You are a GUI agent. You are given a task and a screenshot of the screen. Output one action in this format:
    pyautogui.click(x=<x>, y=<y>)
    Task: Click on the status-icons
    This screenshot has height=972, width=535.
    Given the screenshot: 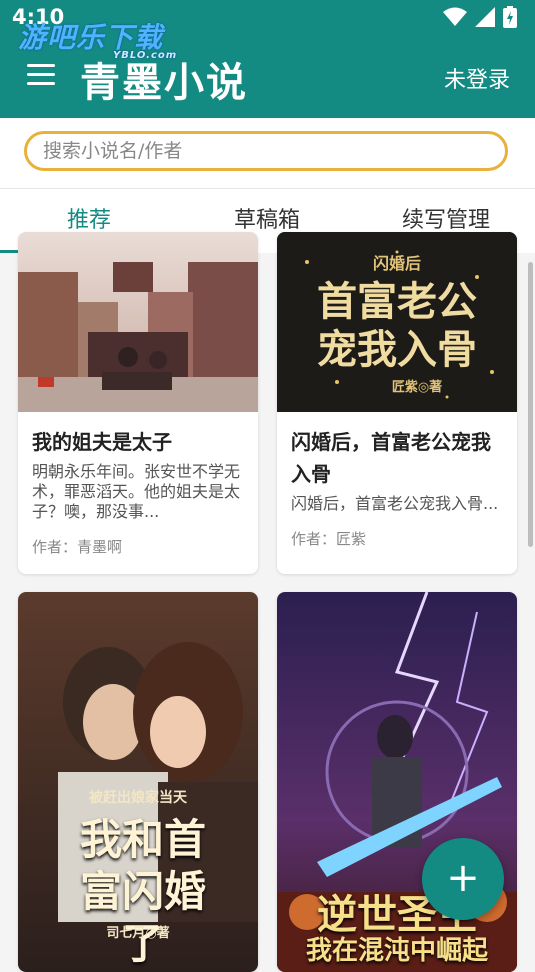 What is the action you would take?
    pyautogui.click(x=480, y=17)
    